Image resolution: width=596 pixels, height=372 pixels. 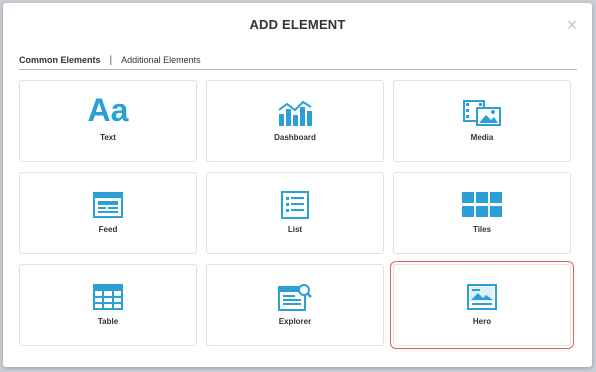 I want to click on element-card-text: Aa Text, so click(x=108, y=121).